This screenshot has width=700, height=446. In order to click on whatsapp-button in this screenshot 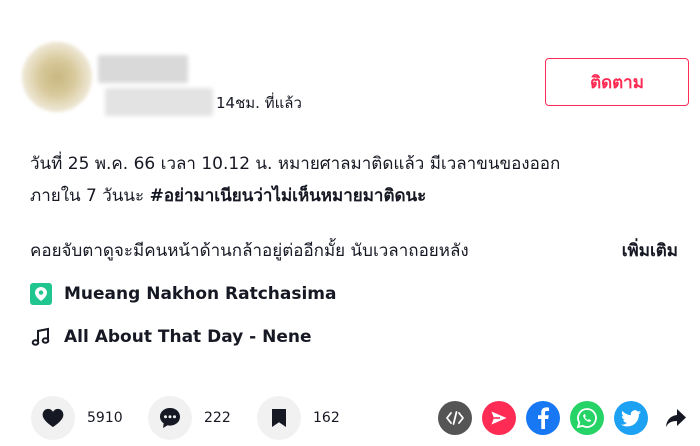, I will do `click(587, 418)`.